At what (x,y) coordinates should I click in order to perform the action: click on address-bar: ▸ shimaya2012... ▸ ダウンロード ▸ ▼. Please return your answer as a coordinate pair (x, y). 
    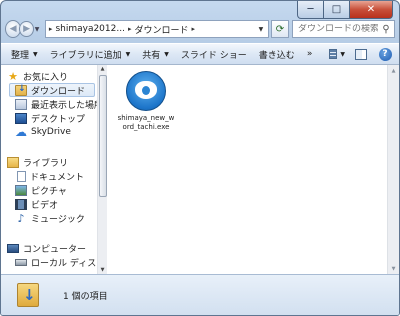
    Looking at the image, I should click on (156, 29).